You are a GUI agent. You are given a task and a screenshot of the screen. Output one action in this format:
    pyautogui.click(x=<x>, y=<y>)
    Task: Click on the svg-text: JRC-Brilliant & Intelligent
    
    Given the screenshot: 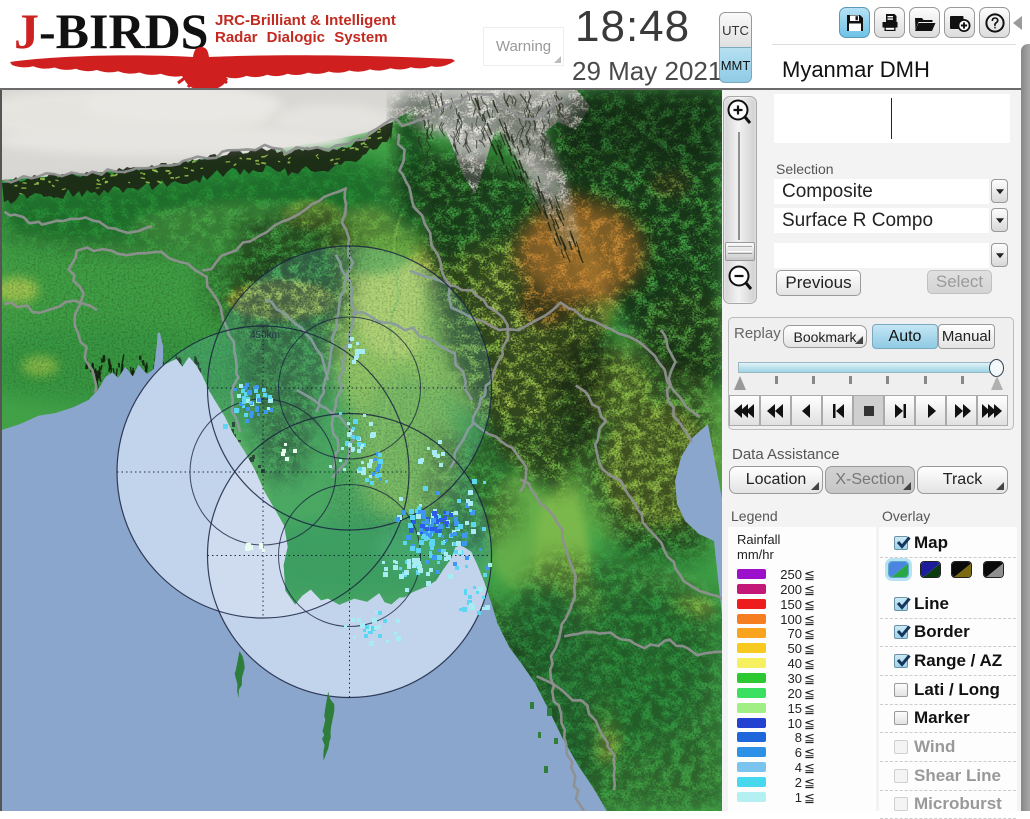 What is the action you would take?
    pyautogui.click(x=305, y=20)
    